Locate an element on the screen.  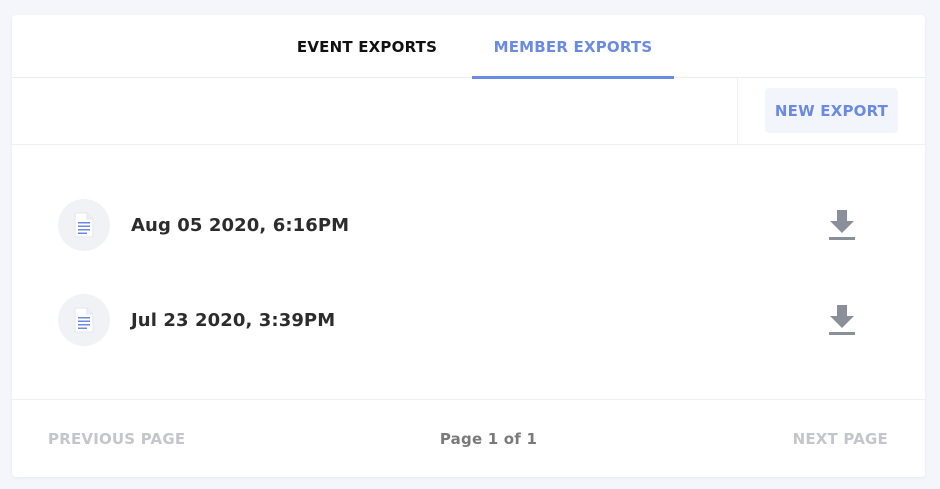
tab-member-exports-label: MEMBER EXPORTS is located at coordinates (573, 46).